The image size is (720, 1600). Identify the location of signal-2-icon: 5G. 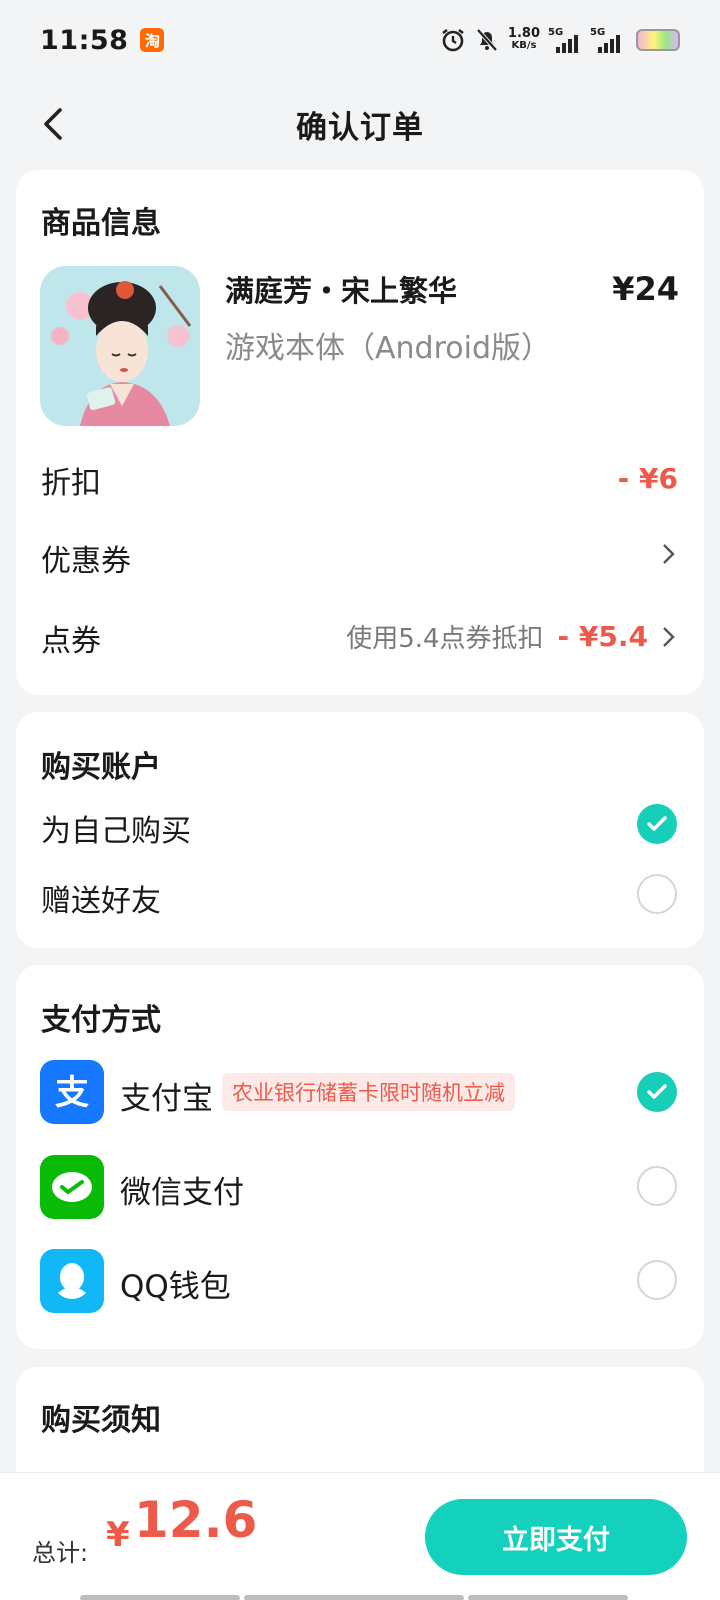
(607, 40).